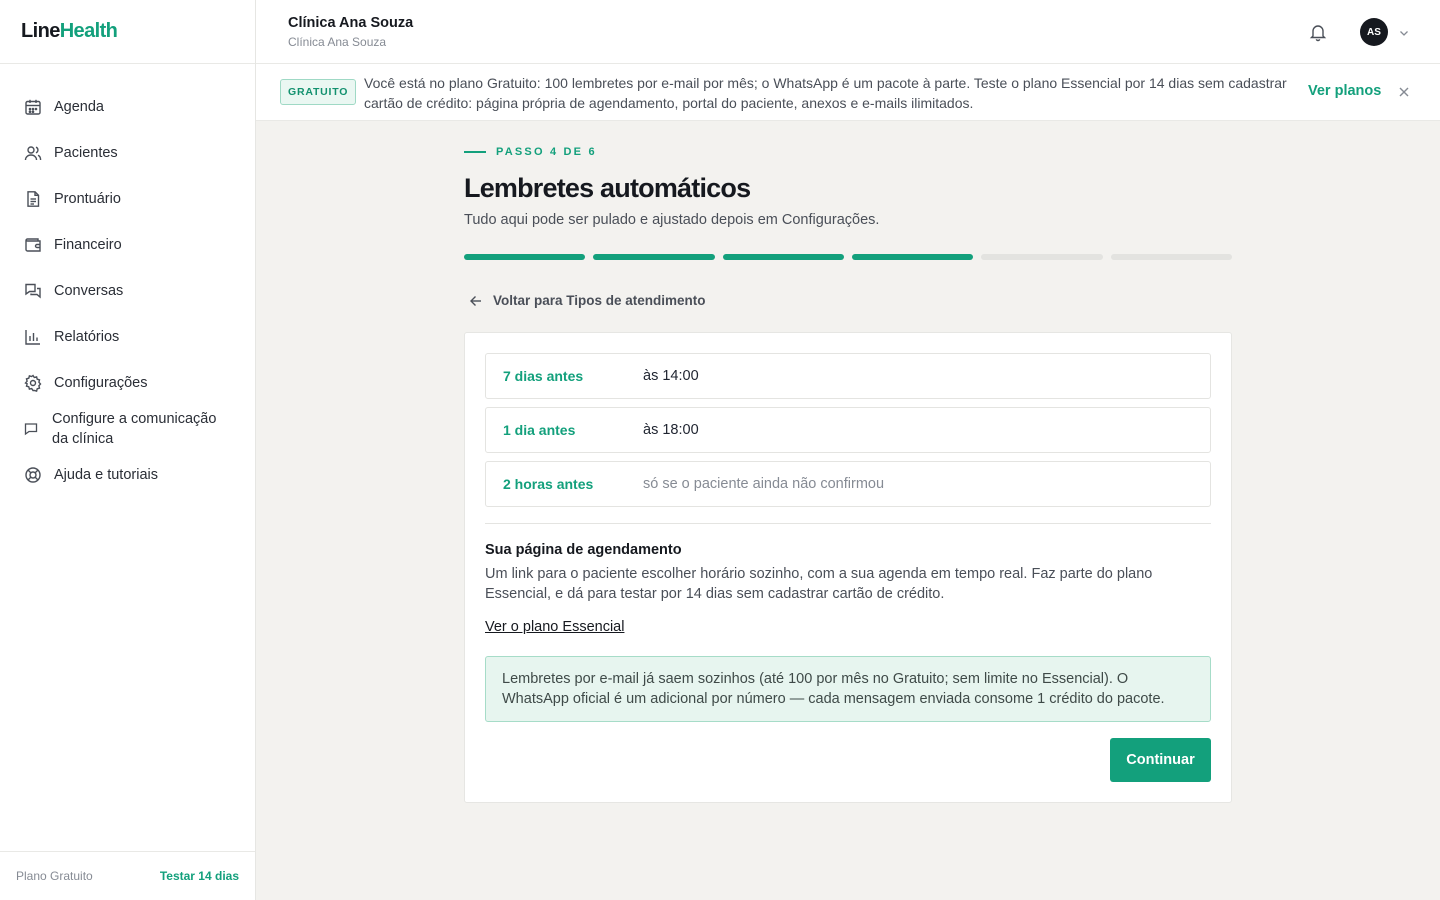  Describe the element at coordinates (88, 31) in the screenshot. I see `logo-suffix: Health` at that location.